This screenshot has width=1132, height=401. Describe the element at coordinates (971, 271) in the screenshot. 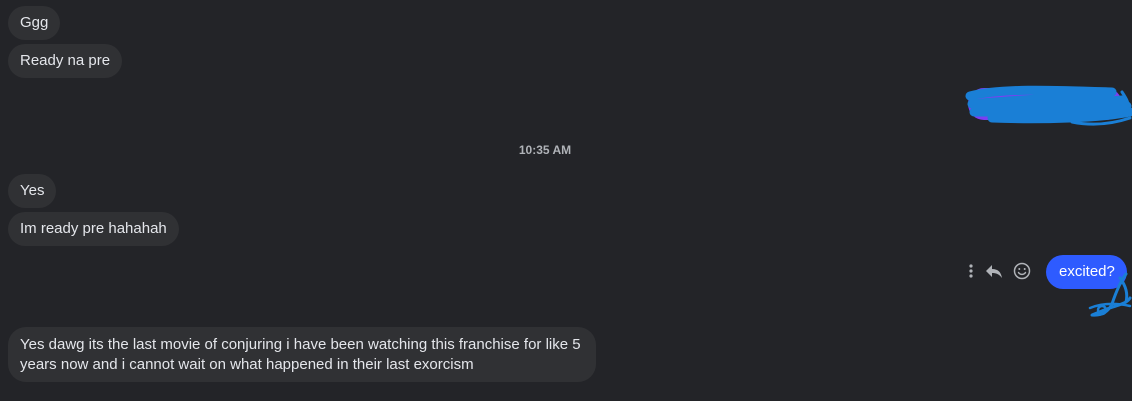

I see `more-options-icon` at that location.